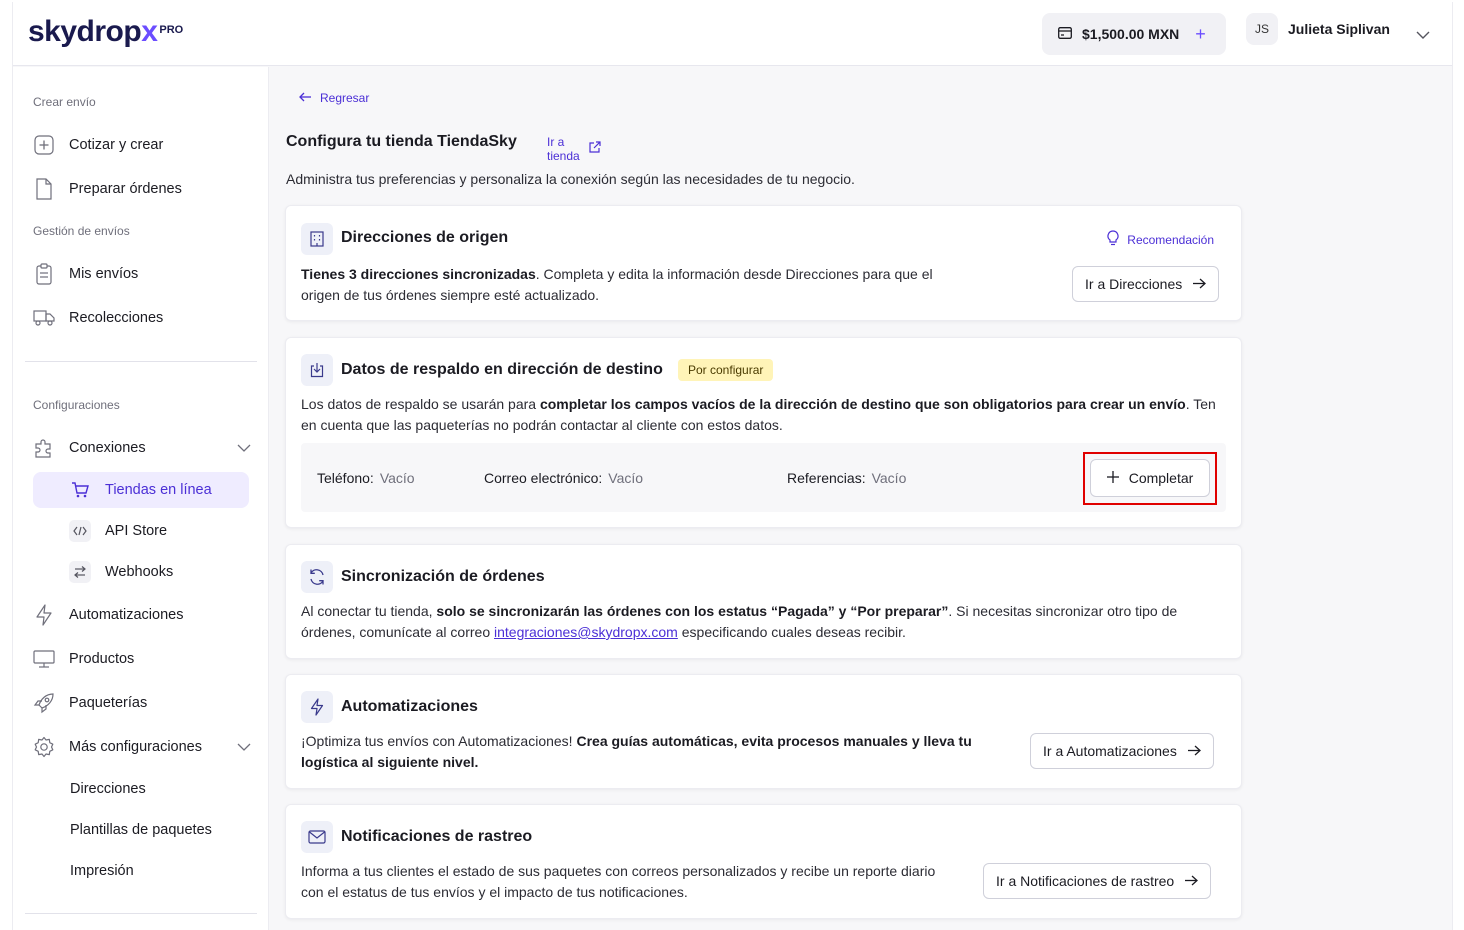 This screenshot has height=930, width=1464. What do you see at coordinates (158, 490) in the screenshot?
I see `sidebar-item-label: Tiendas en línea` at bounding box center [158, 490].